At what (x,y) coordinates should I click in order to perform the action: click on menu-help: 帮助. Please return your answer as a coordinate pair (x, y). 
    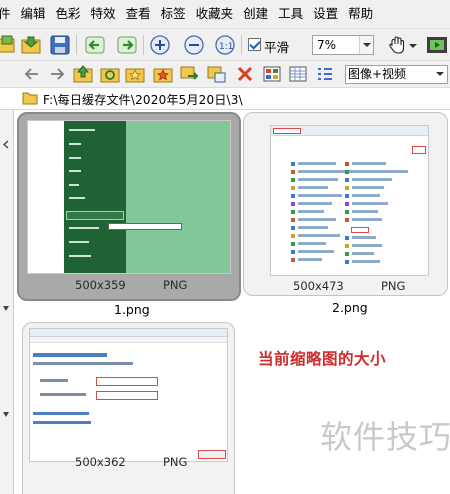
    Looking at the image, I should click on (360, 14).